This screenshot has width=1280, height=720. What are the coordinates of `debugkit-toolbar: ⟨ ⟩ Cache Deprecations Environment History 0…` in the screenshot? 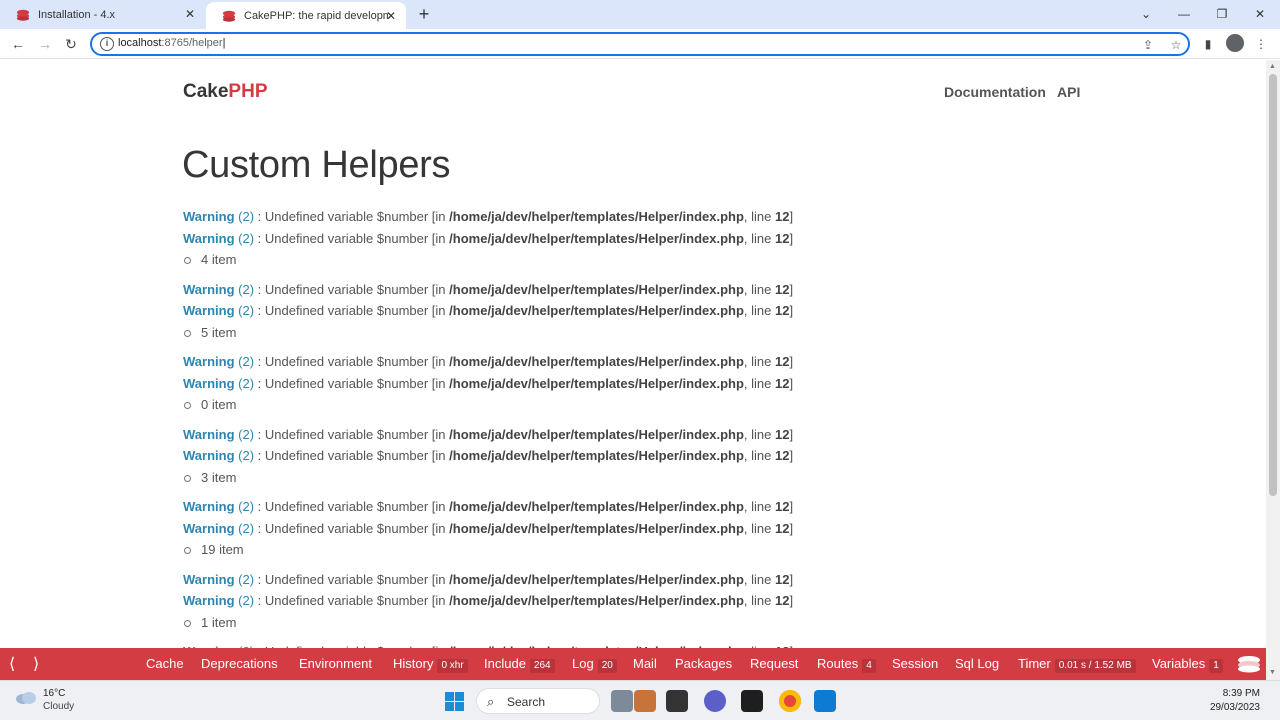 It's located at (633, 664).